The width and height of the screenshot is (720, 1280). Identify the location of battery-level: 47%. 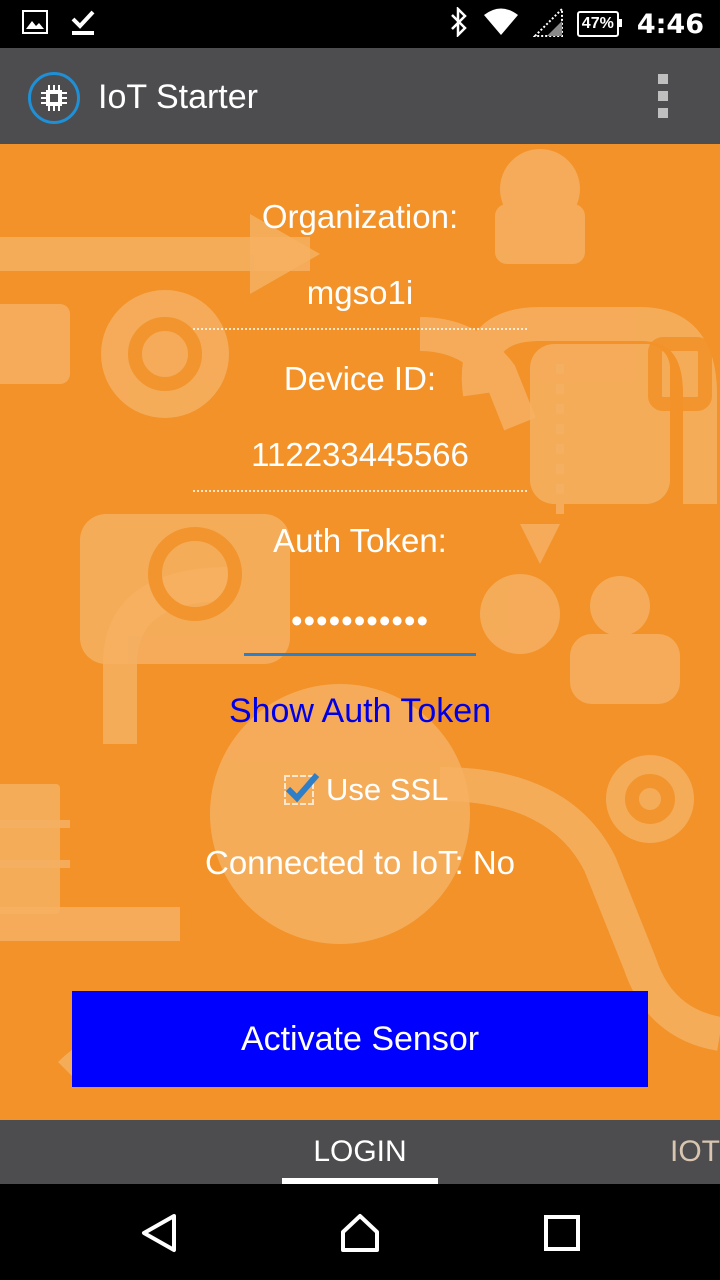
(597, 23).